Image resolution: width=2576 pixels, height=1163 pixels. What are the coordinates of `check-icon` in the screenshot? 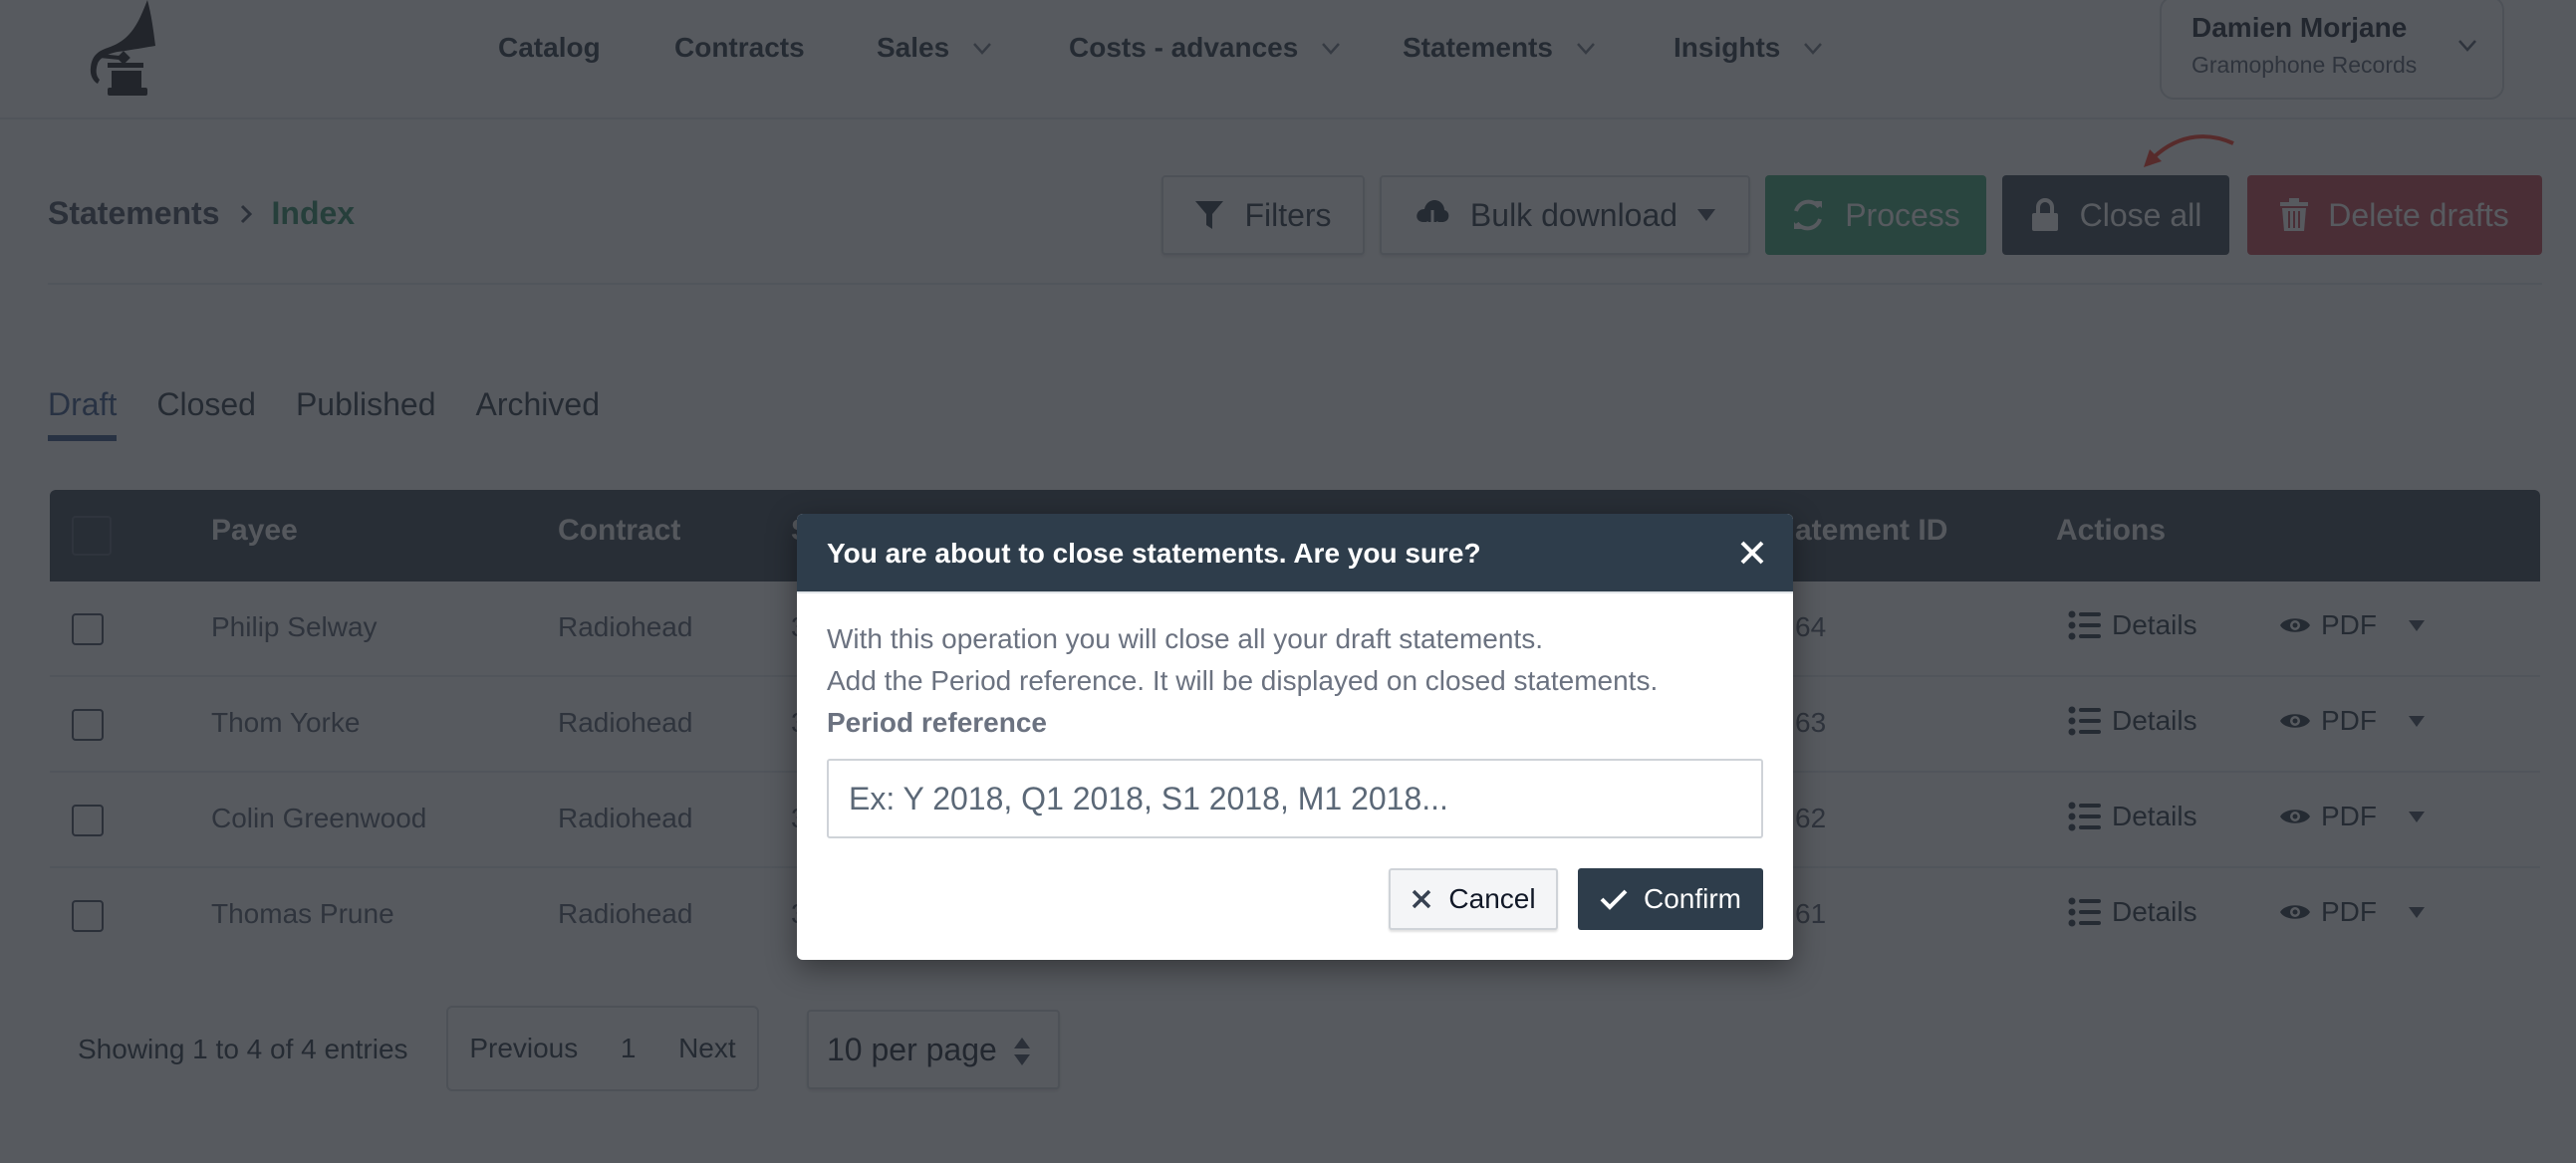 It's located at (1614, 899).